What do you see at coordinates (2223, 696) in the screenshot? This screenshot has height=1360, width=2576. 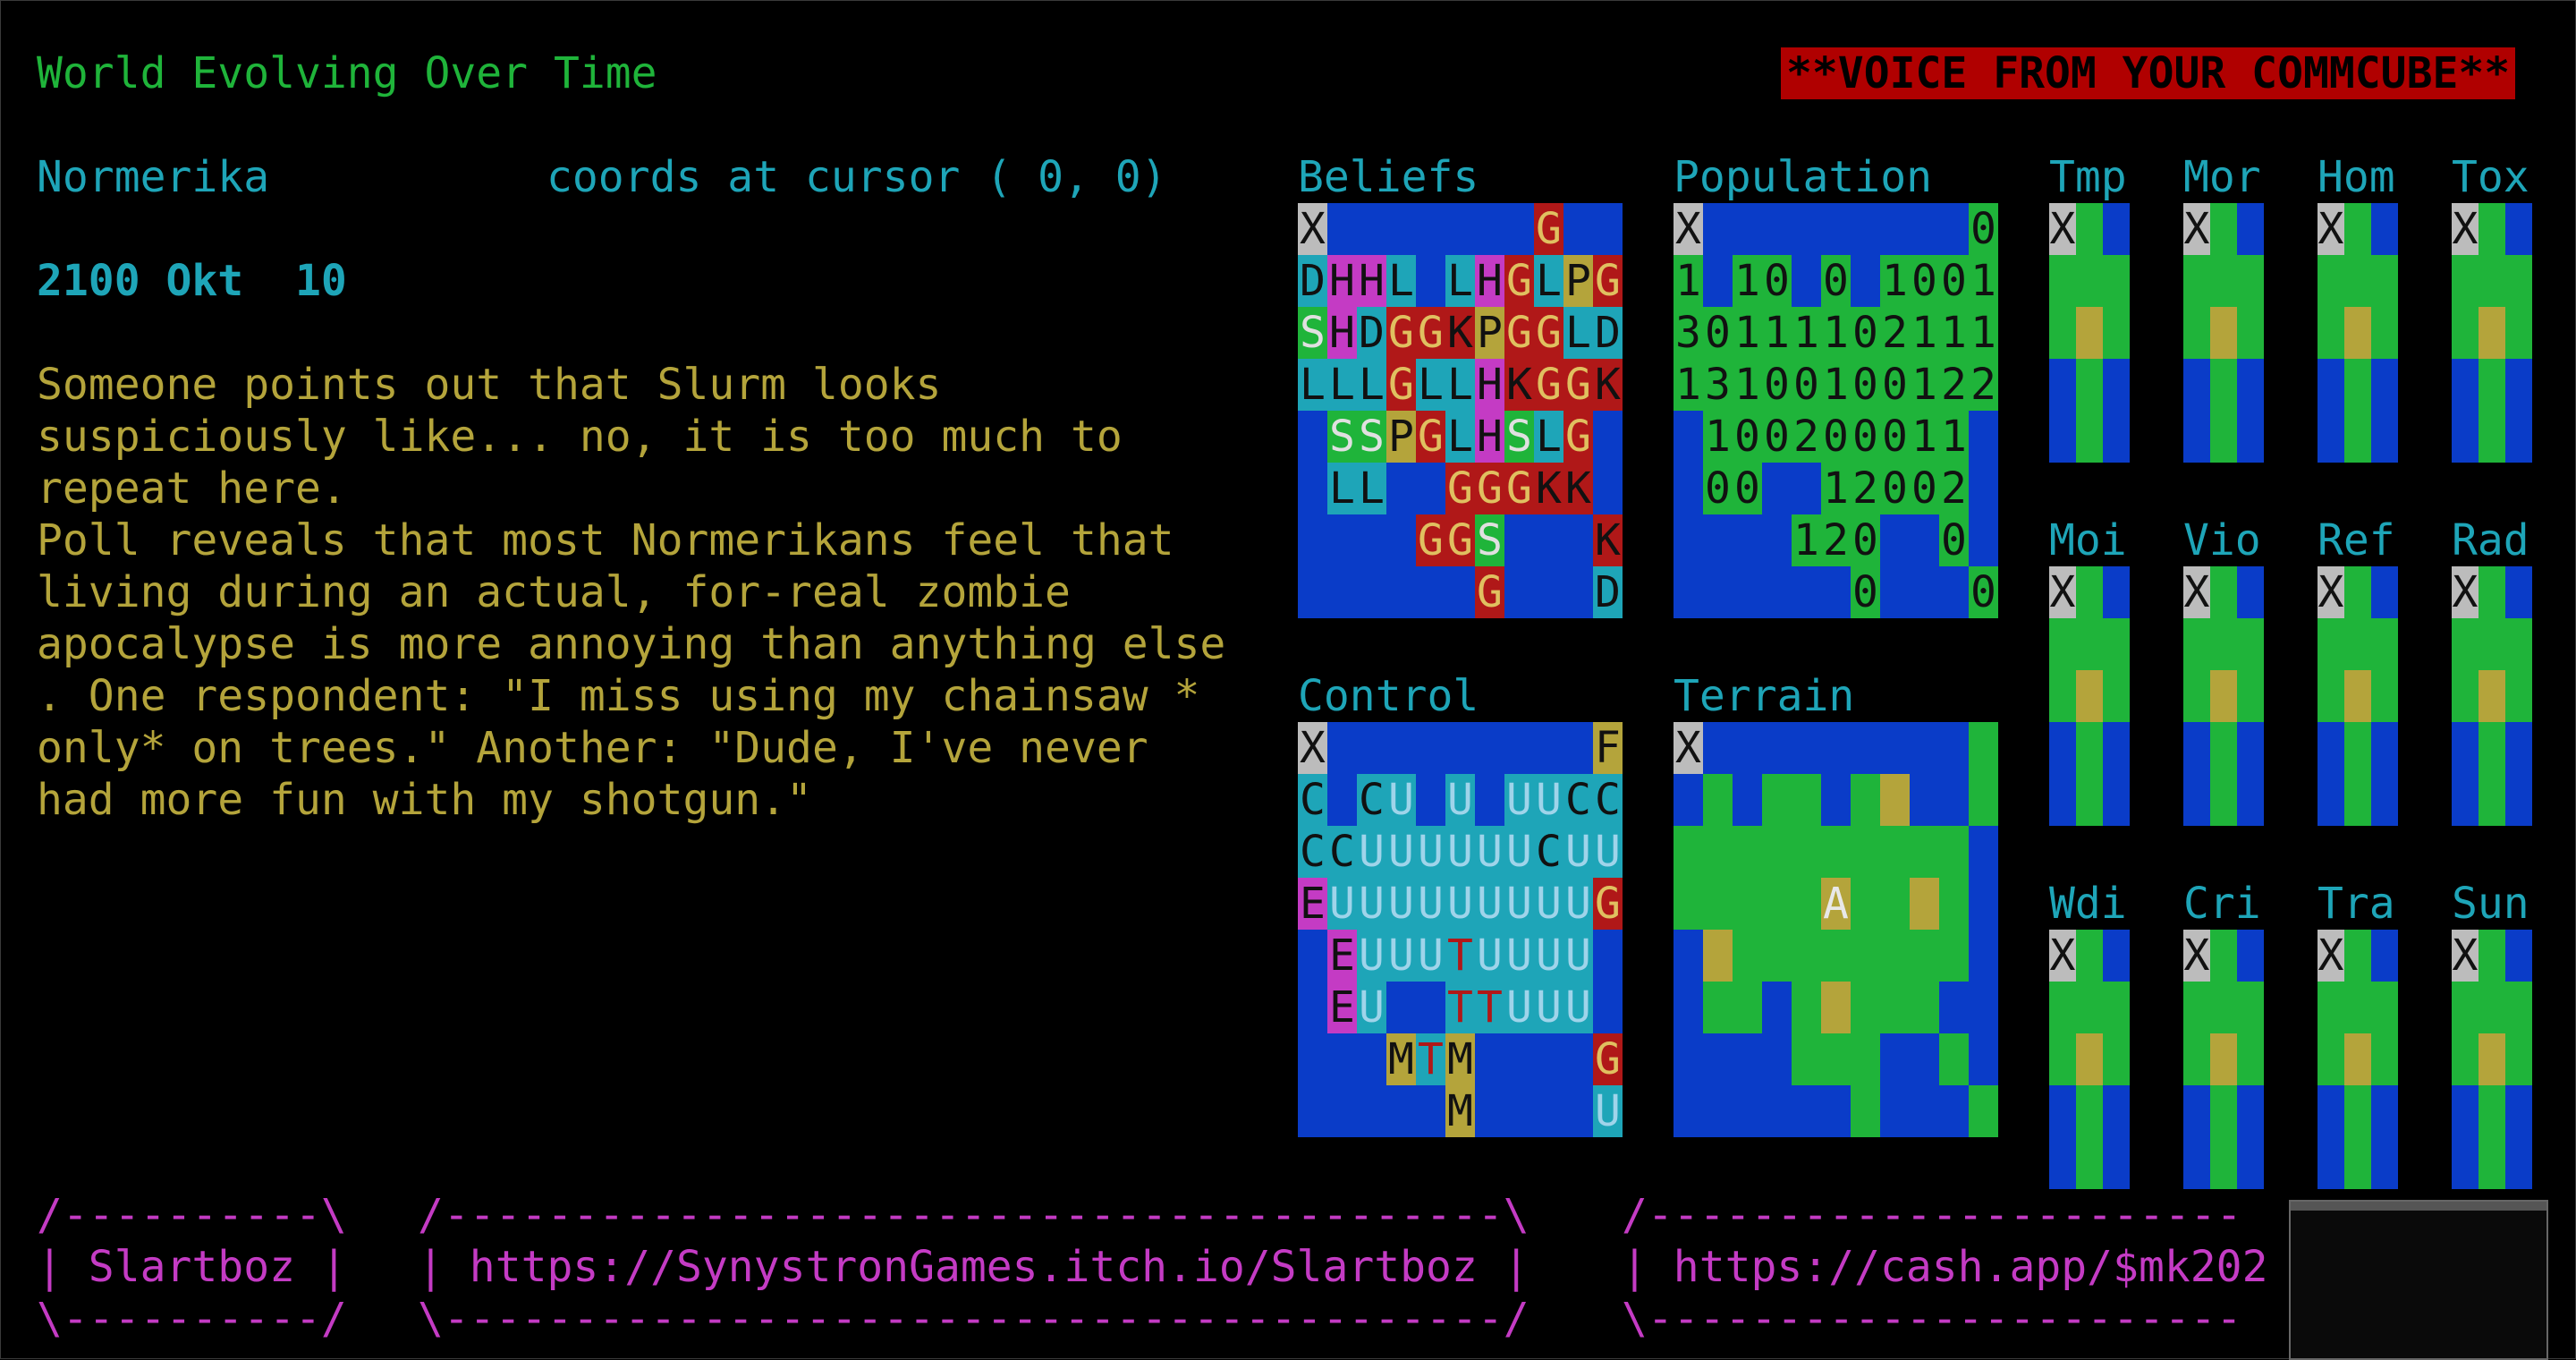 I see `stat-panel-vio: X` at bounding box center [2223, 696].